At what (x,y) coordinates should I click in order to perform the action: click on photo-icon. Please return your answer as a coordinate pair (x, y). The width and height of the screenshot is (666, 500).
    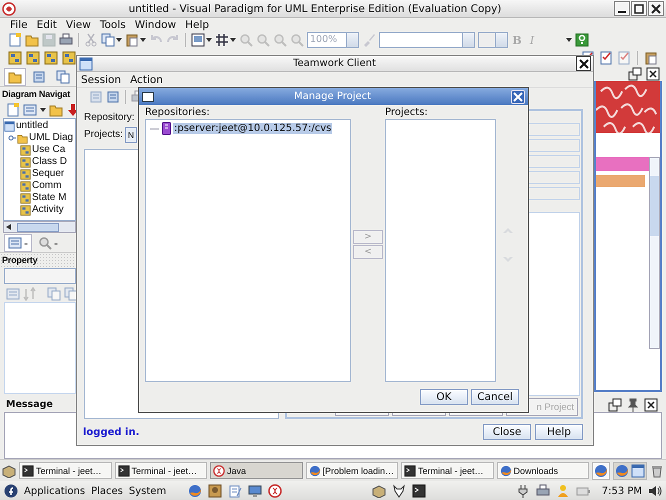
    Looking at the image, I should click on (215, 491).